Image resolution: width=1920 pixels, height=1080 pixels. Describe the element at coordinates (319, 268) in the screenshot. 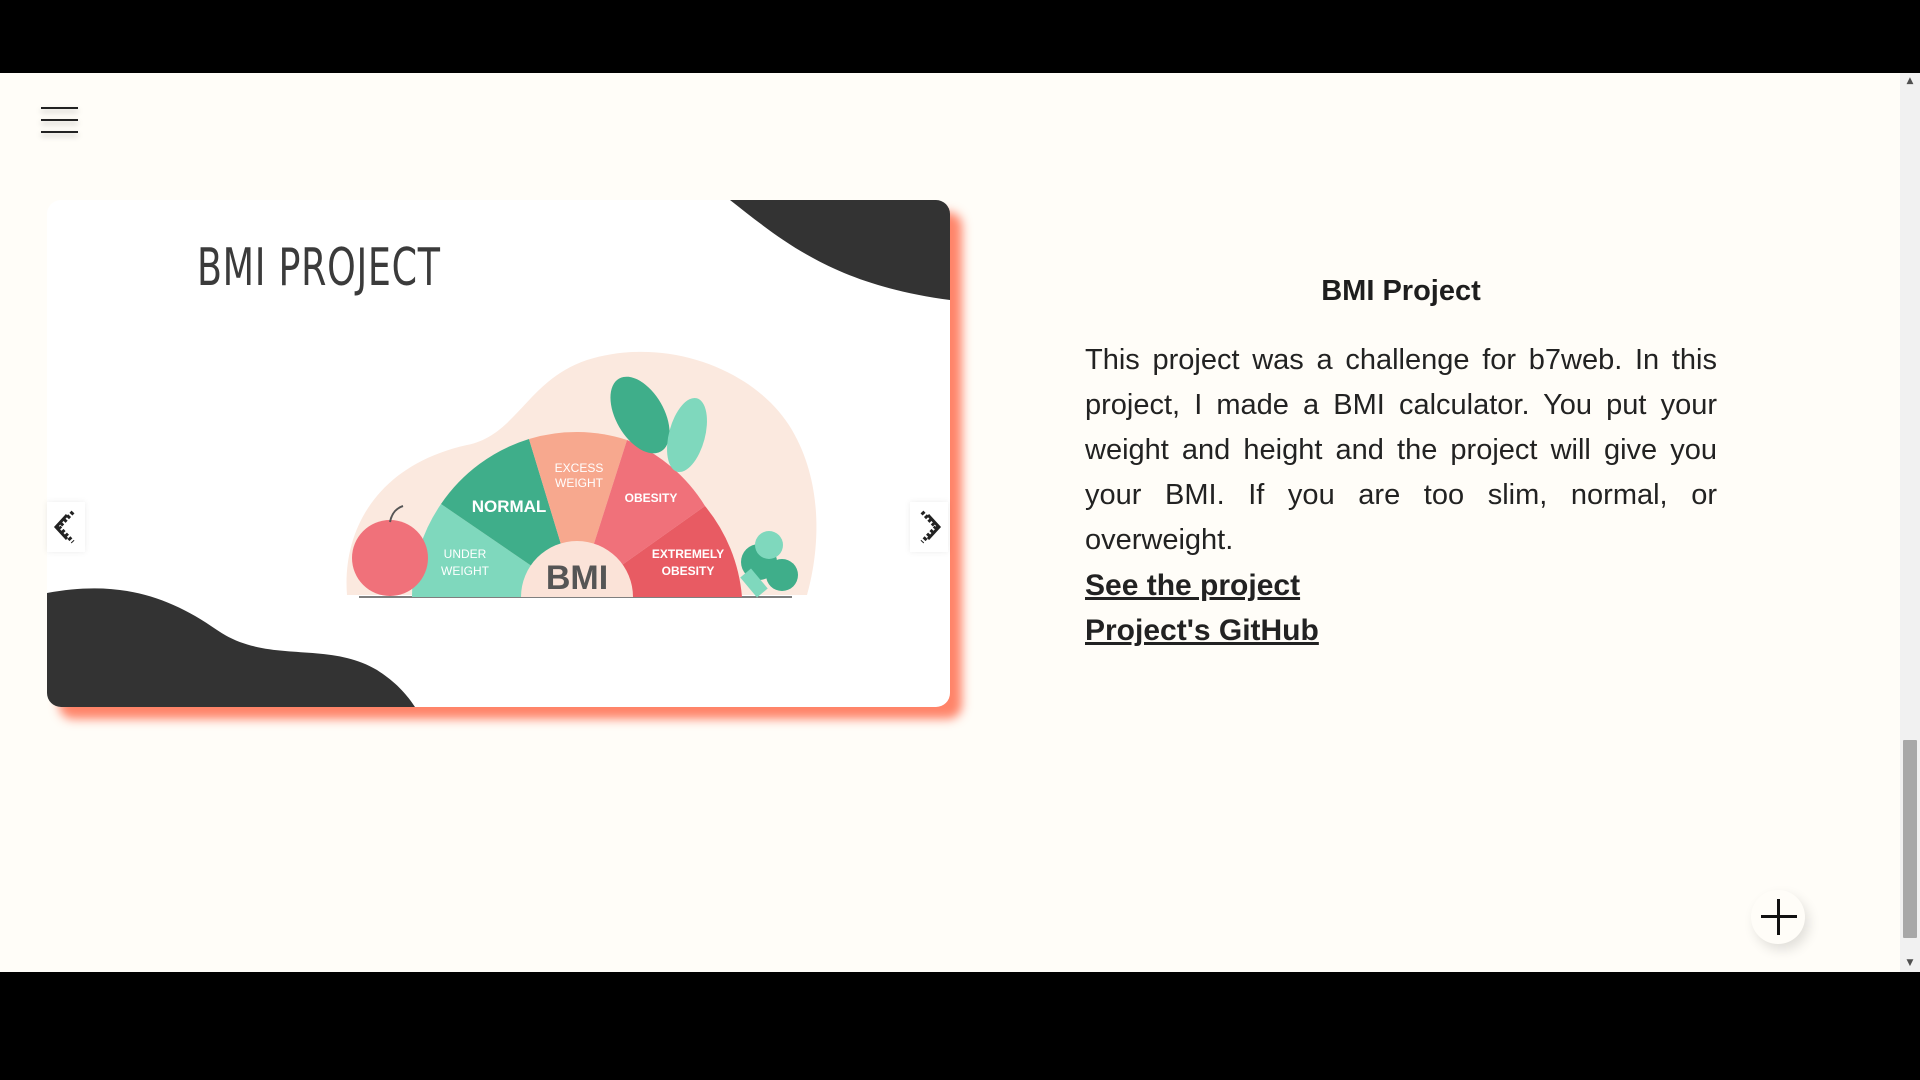

I see `slide-title: BMI PROJECT` at that location.